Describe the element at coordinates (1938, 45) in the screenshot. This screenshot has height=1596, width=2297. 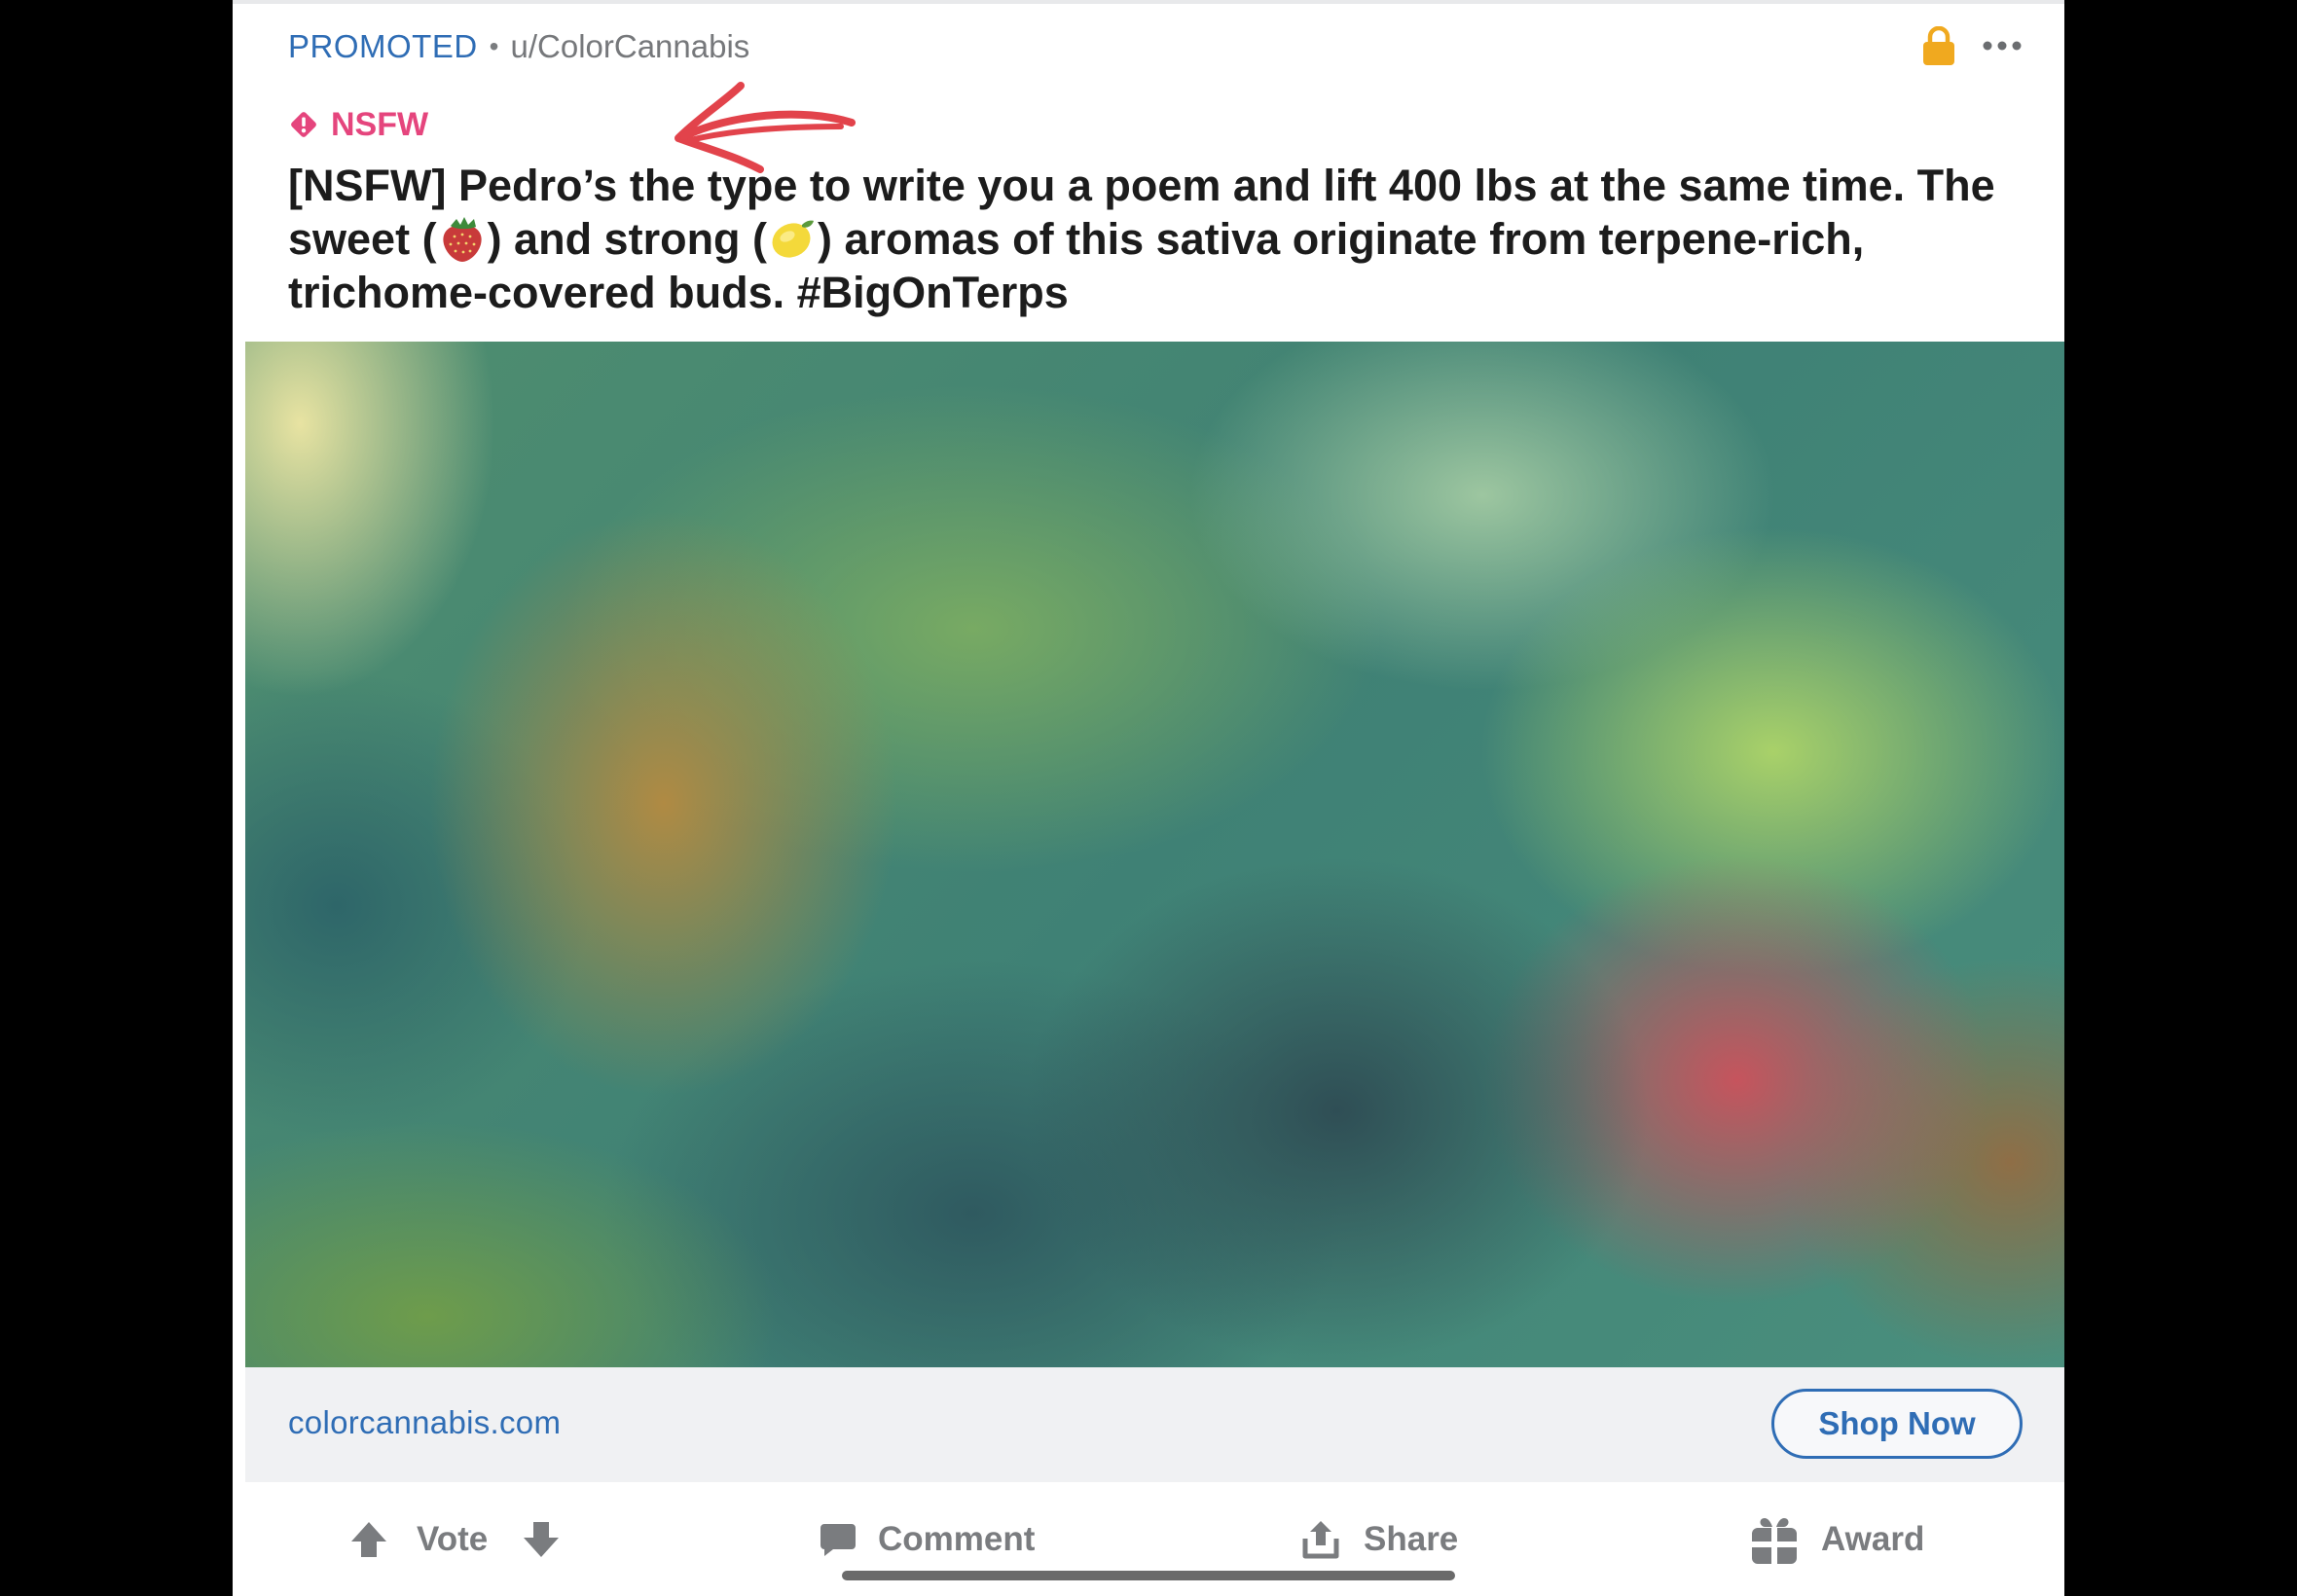
I see `lock-icon` at that location.